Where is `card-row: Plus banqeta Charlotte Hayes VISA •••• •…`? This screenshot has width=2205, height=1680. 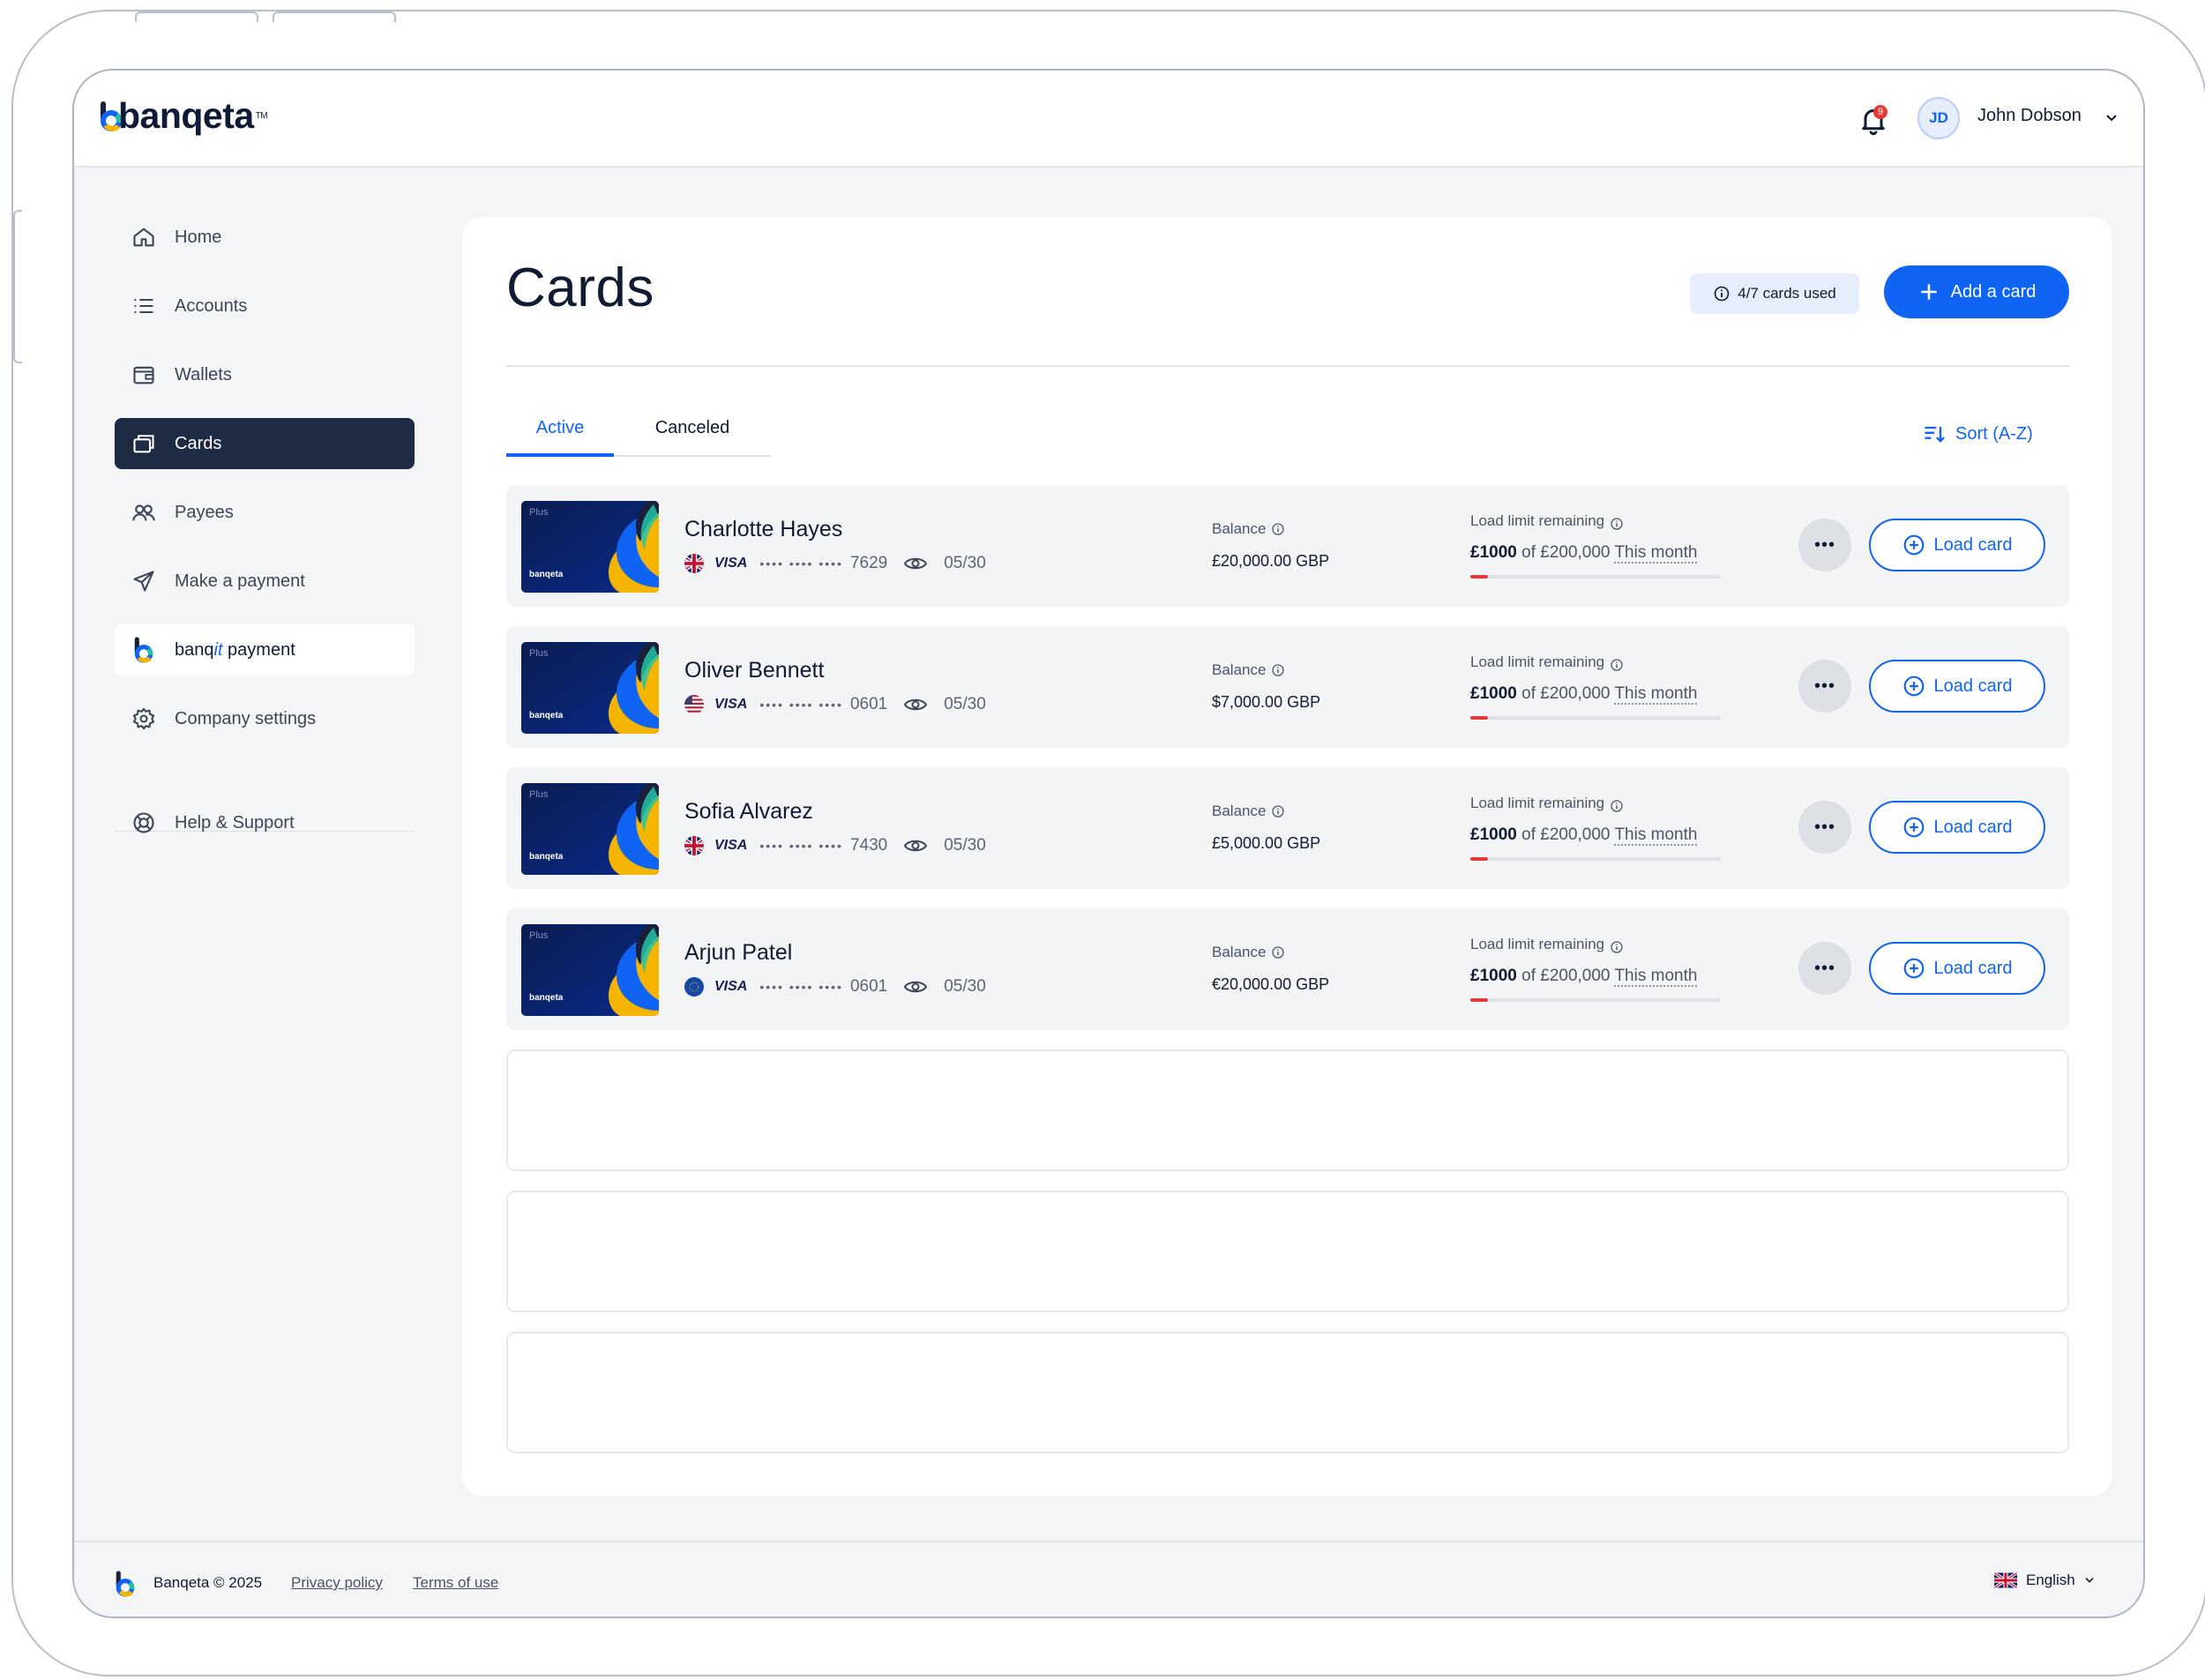 card-row: Plus banqeta Charlotte Hayes VISA •••• •… is located at coordinates (1287, 546).